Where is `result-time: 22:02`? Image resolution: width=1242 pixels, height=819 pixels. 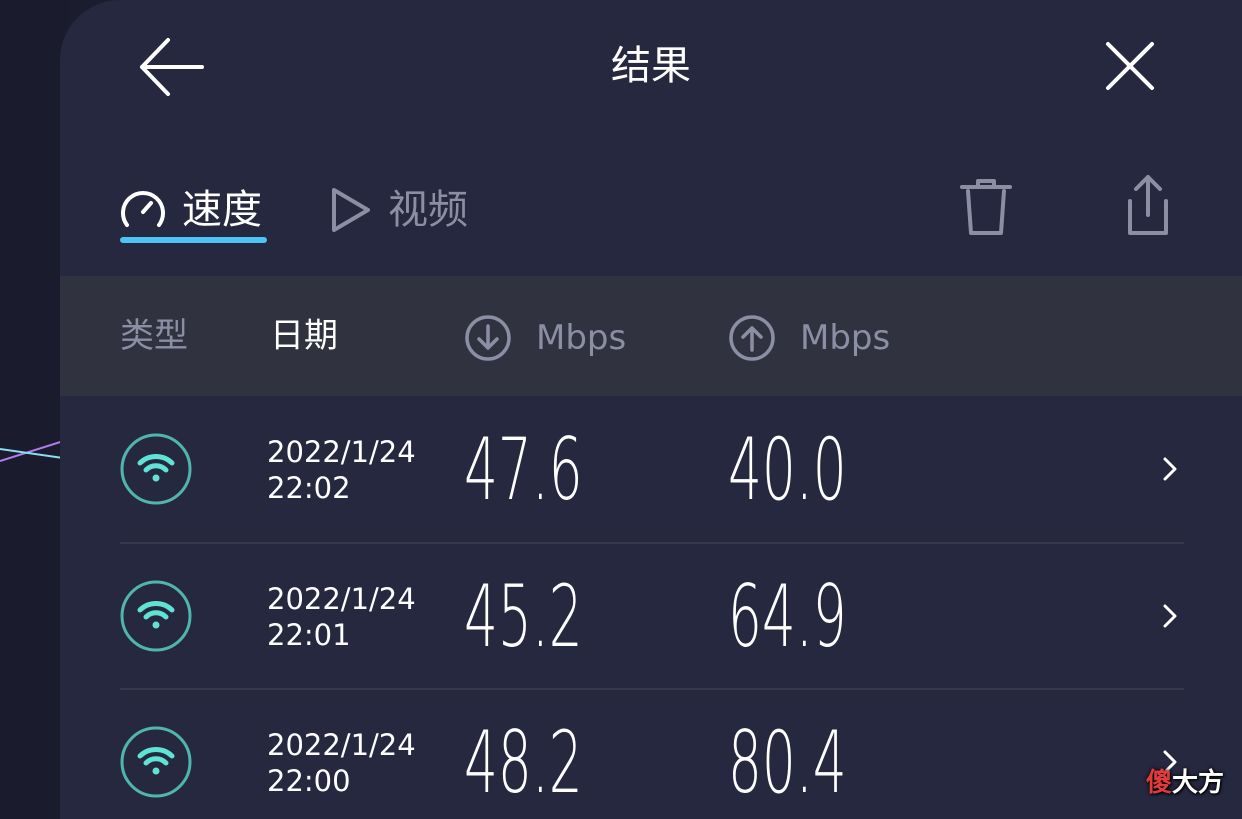
result-time: 22:02 is located at coordinates (309, 488).